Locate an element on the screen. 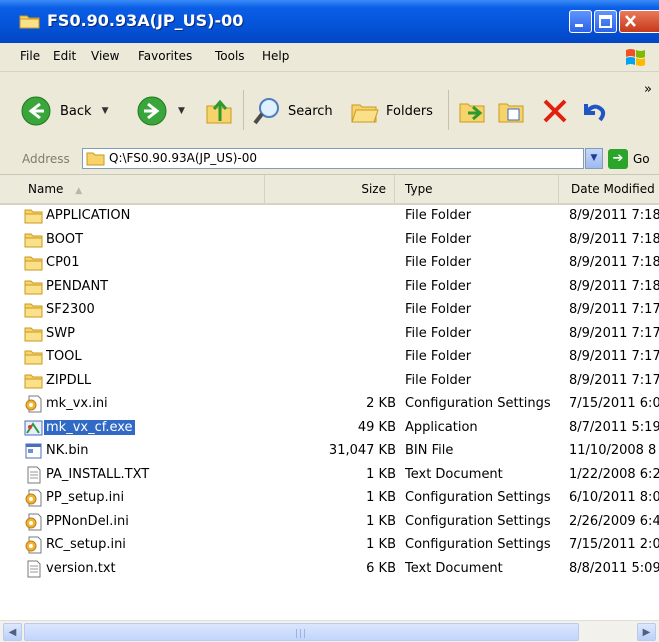  file-date-modified: 6/10/2011 8:0 is located at coordinates (614, 497).